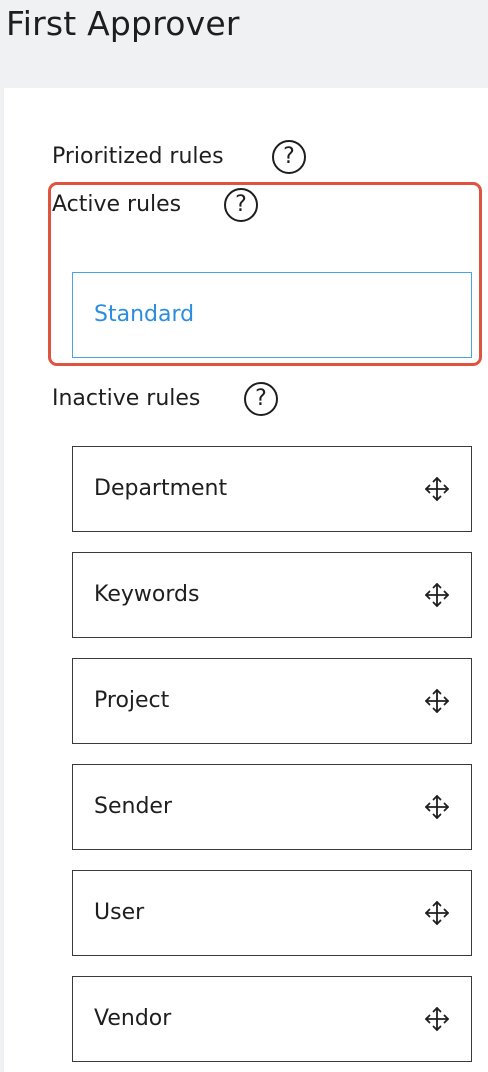  Describe the element at coordinates (272, 595) in the screenshot. I see `inactive-rule-keywords: Keywords` at that location.